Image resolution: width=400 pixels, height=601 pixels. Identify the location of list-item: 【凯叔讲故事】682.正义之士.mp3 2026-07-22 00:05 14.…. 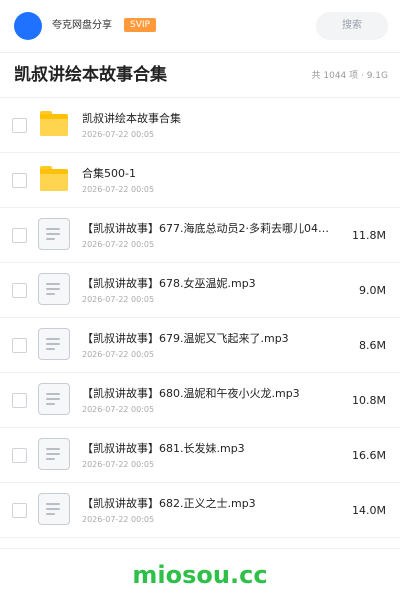
(200, 510).